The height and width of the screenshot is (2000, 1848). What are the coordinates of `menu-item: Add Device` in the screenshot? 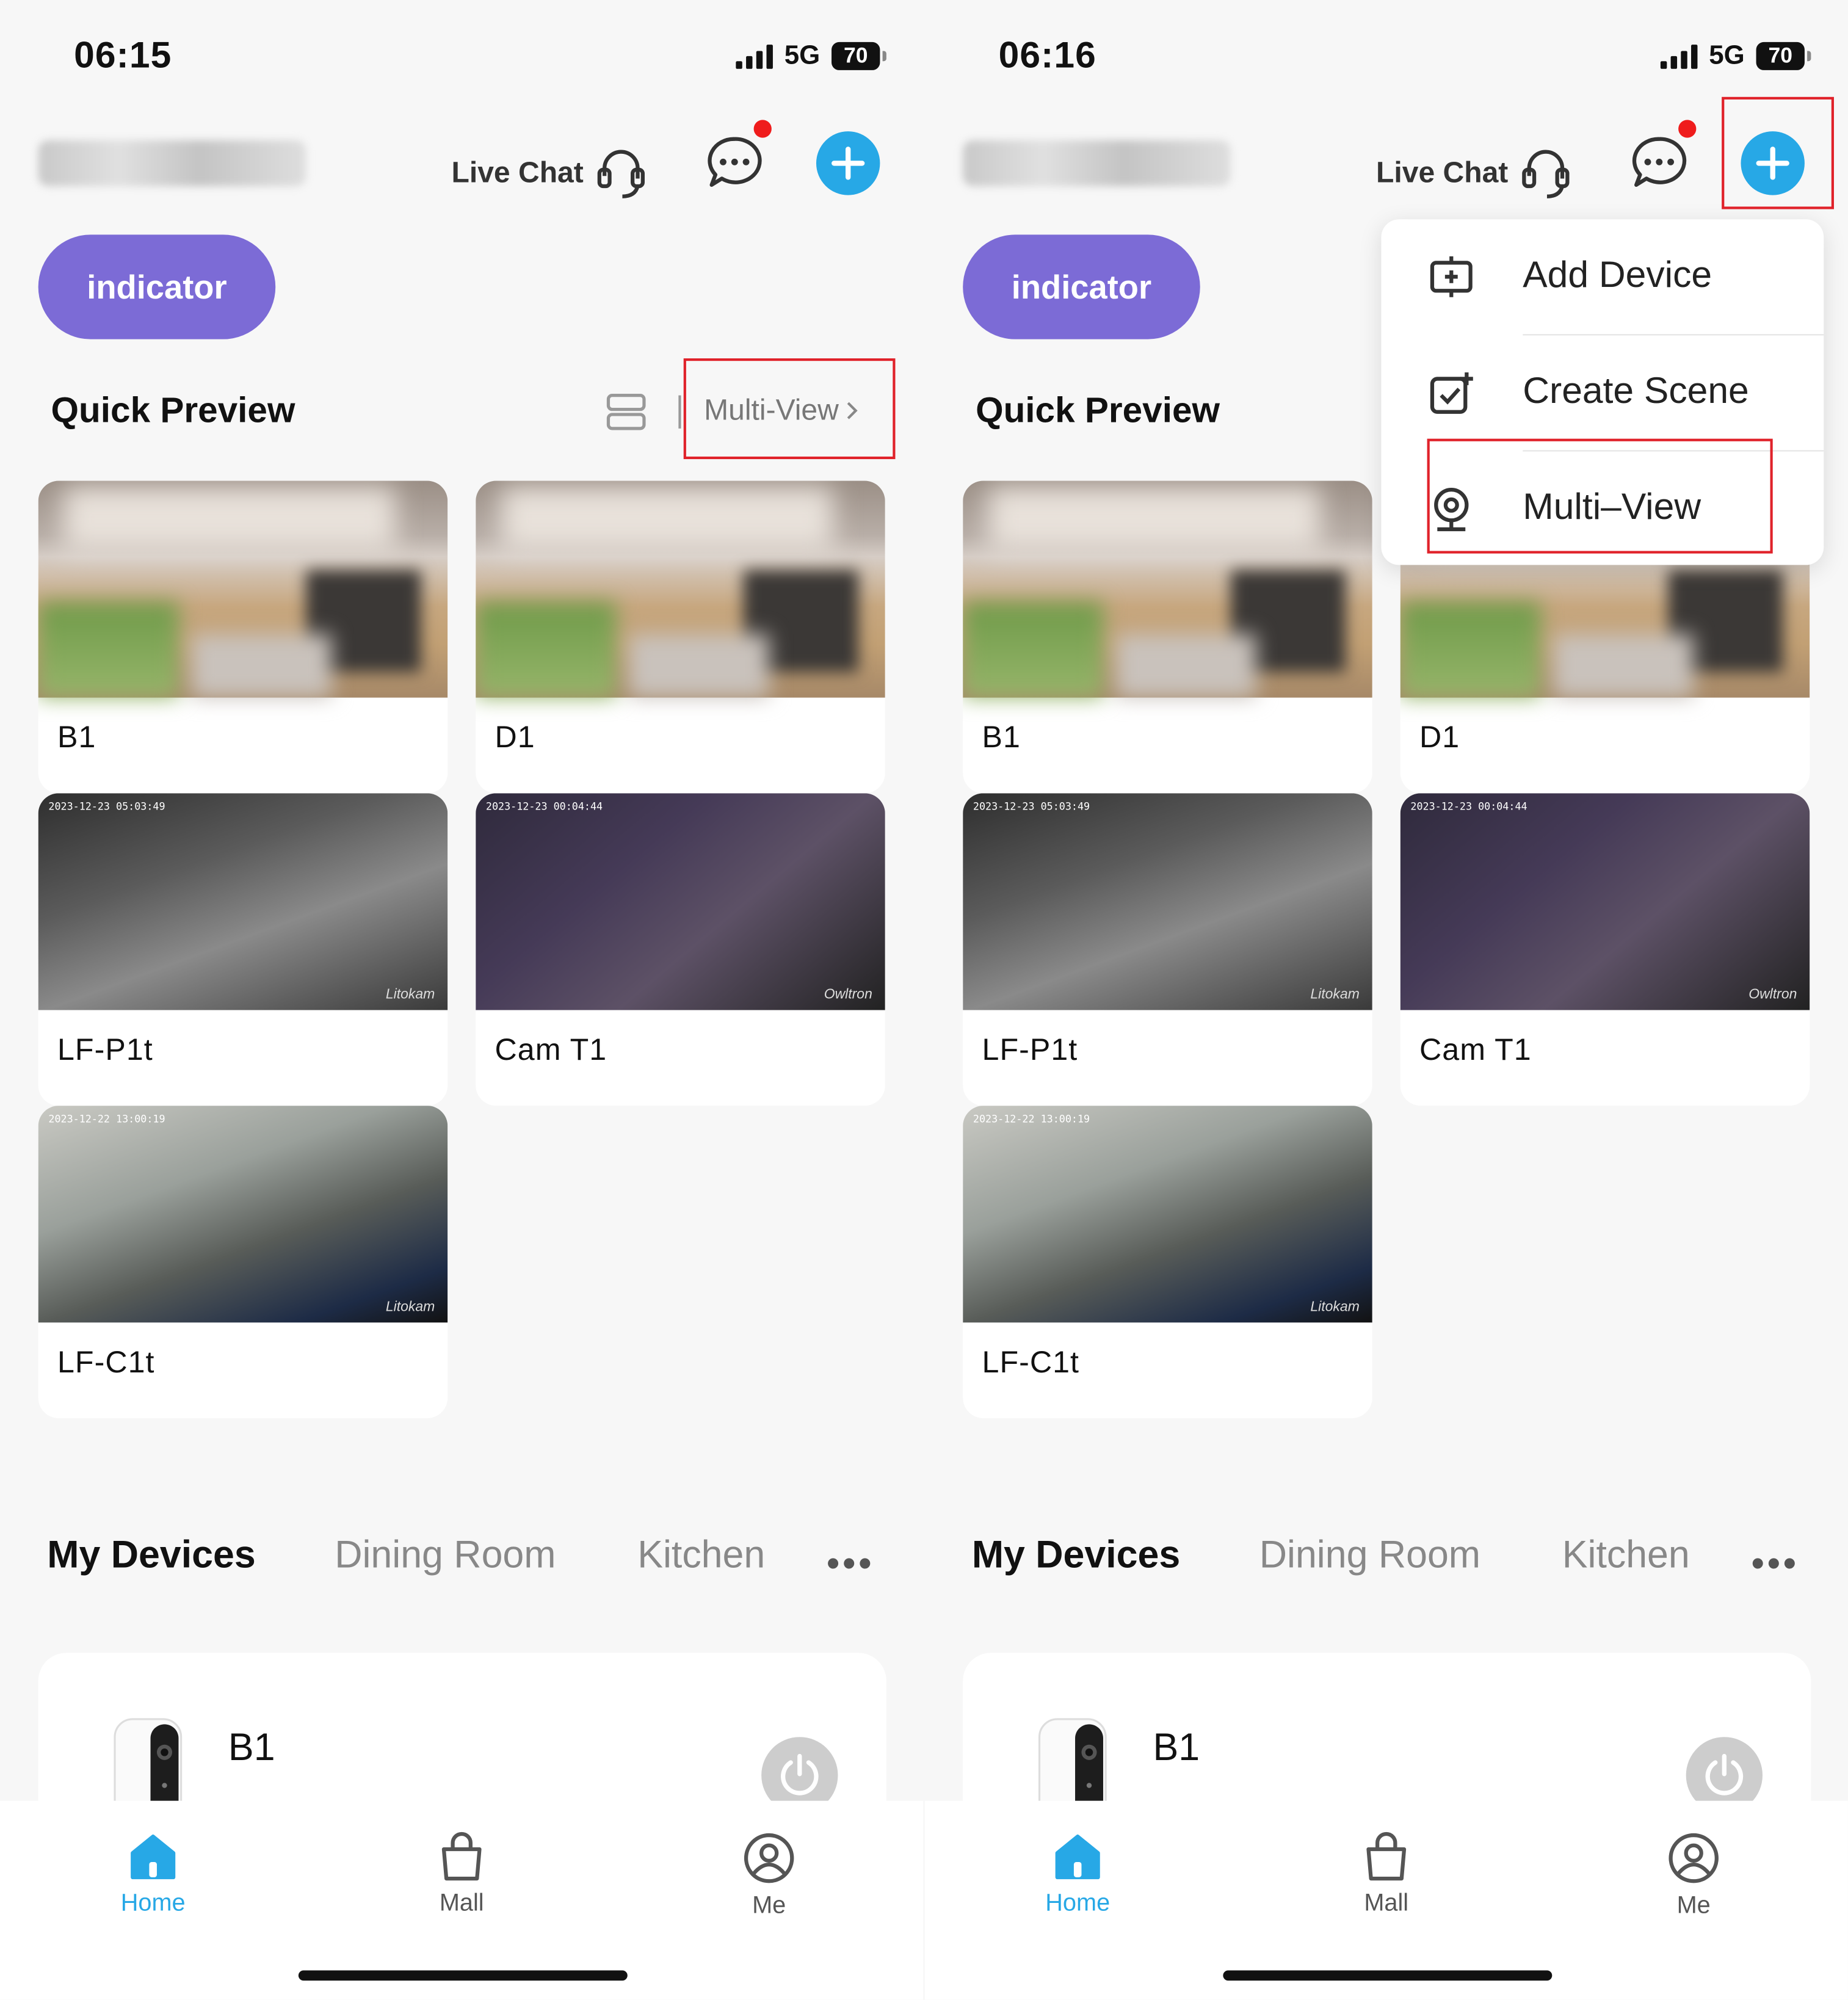 It's located at (1602, 276).